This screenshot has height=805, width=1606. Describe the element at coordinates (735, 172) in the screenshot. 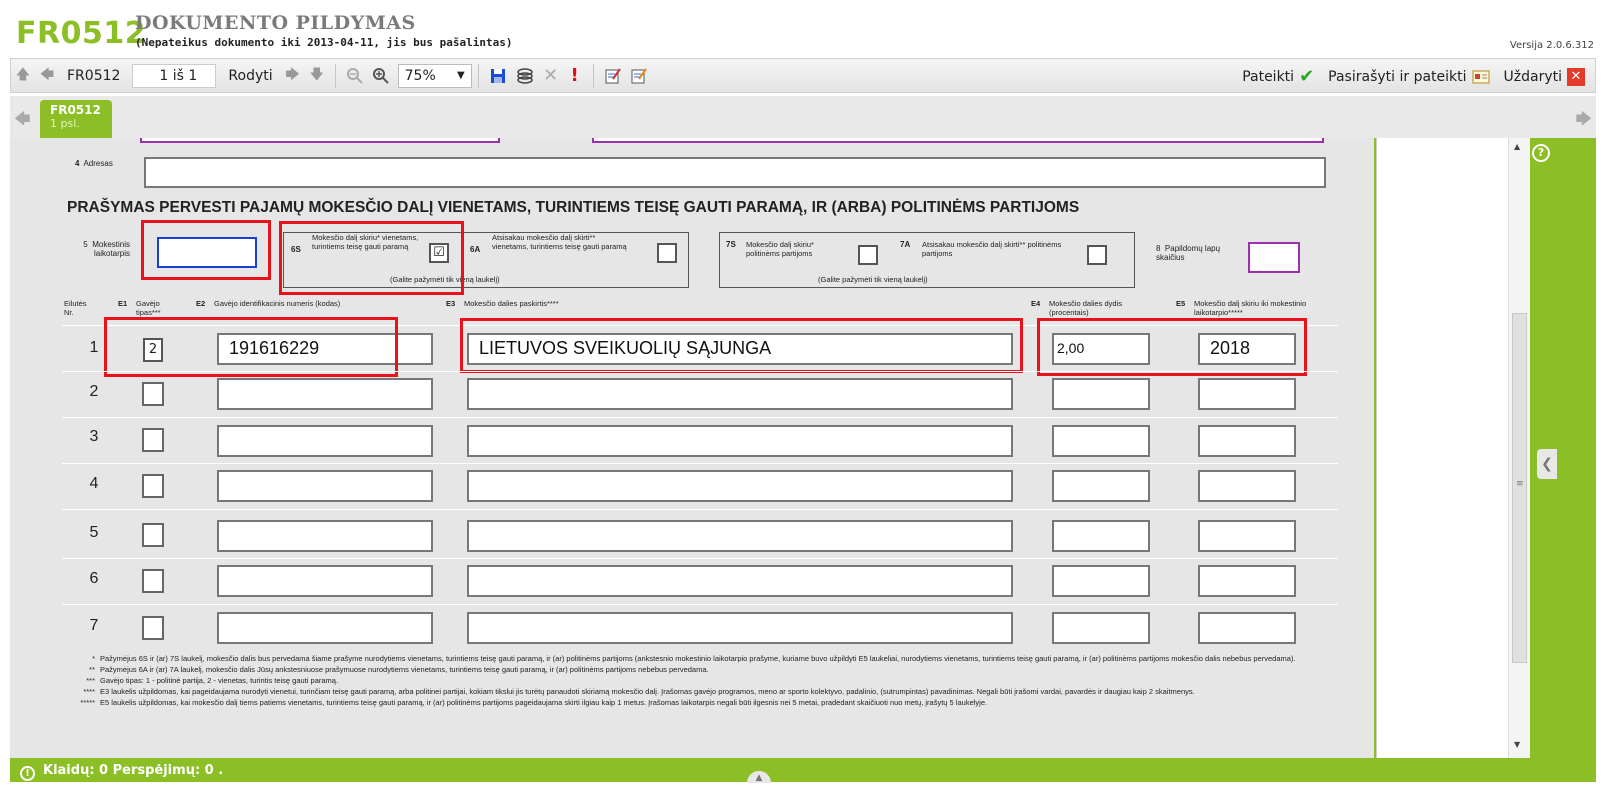

I see `address-field` at that location.